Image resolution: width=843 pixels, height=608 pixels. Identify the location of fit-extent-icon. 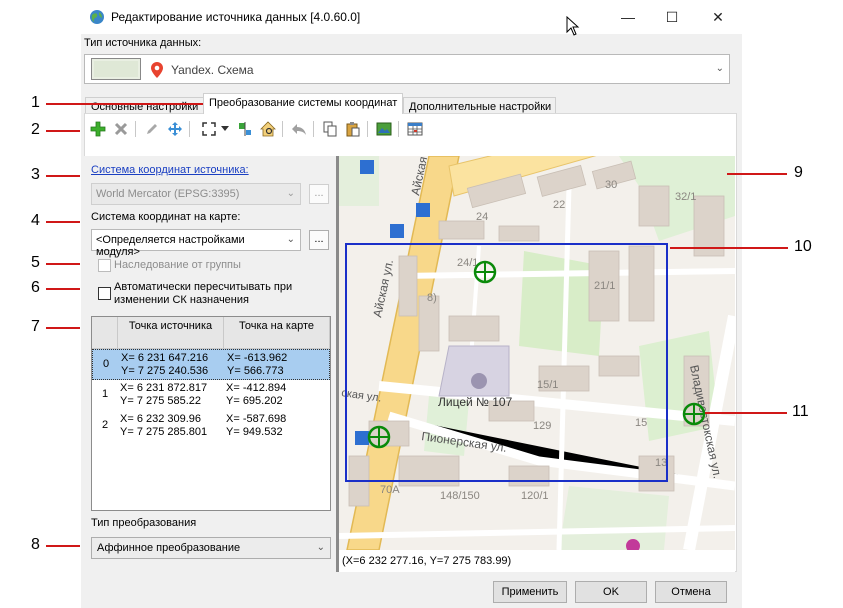
(209, 129).